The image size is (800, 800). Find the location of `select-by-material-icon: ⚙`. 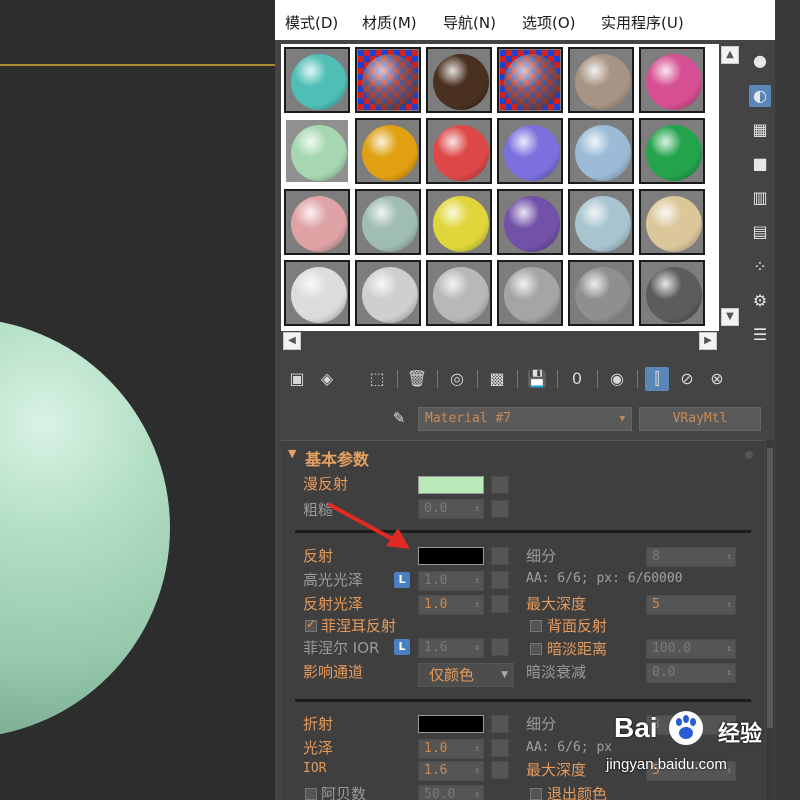

select-by-material-icon: ⚙ is located at coordinates (760, 301).